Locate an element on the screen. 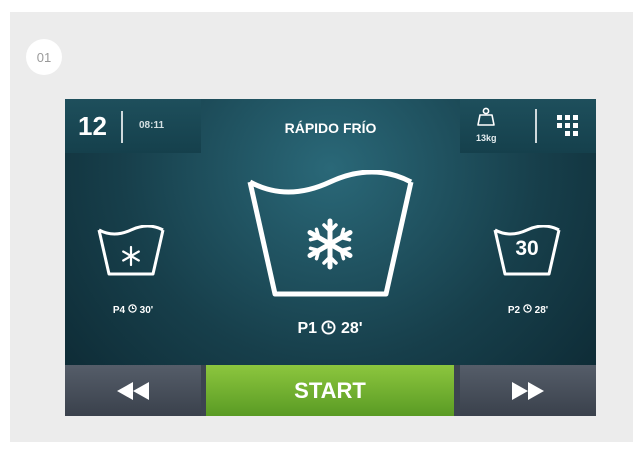 This screenshot has width=643, height=455. program-center-label: P1 28' is located at coordinates (330, 328).